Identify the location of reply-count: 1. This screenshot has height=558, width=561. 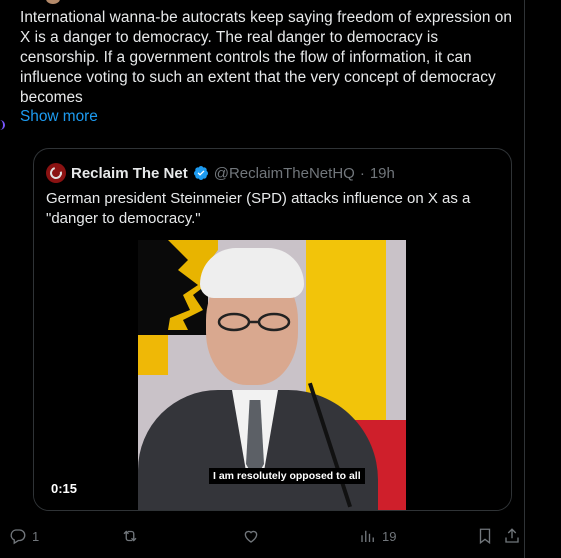
(36, 536).